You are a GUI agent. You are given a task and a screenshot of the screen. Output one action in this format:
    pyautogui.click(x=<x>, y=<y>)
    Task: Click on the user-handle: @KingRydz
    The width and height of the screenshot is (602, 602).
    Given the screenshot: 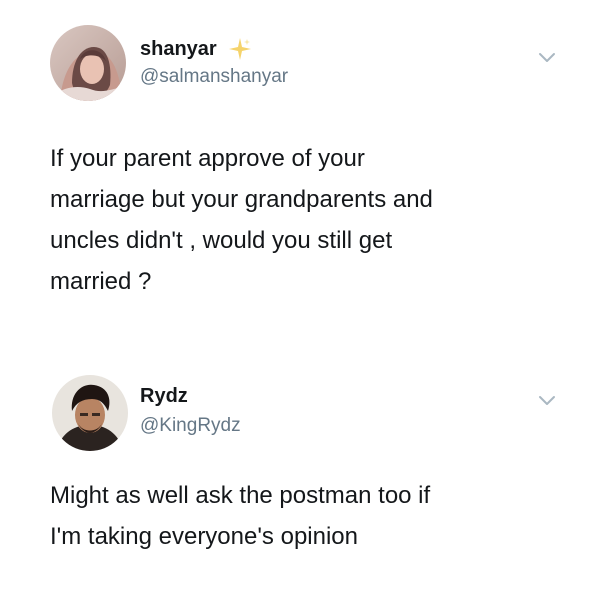 What is the action you would take?
    pyautogui.click(x=190, y=426)
    